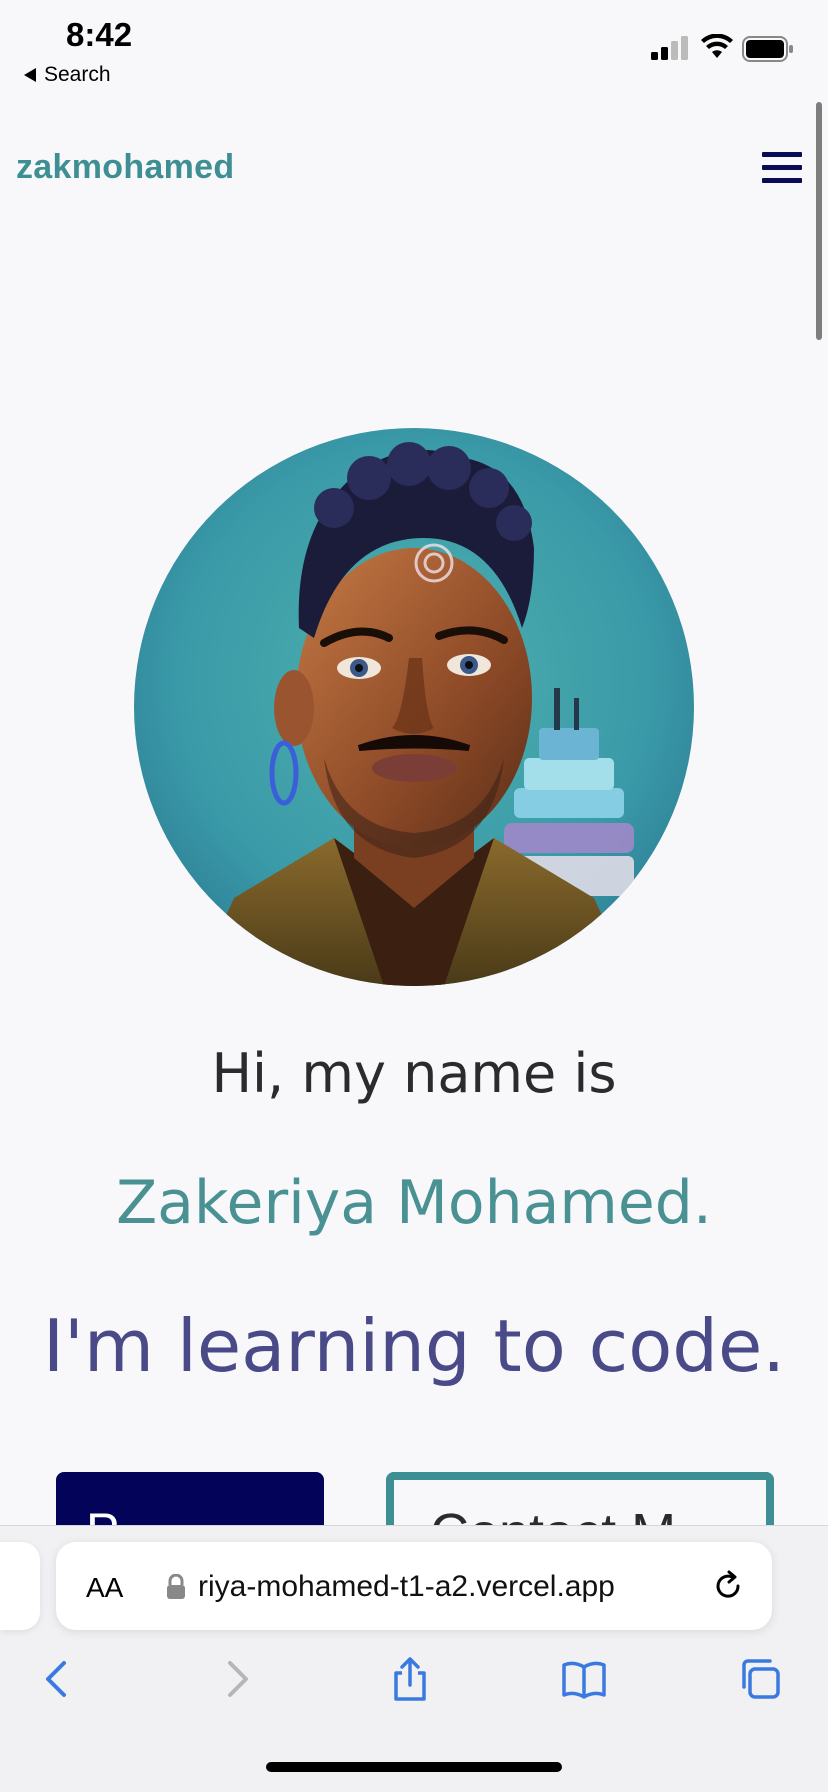 Image resolution: width=828 pixels, height=1792 pixels. I want to click on text-size-button: AA, so click(104, 1588).